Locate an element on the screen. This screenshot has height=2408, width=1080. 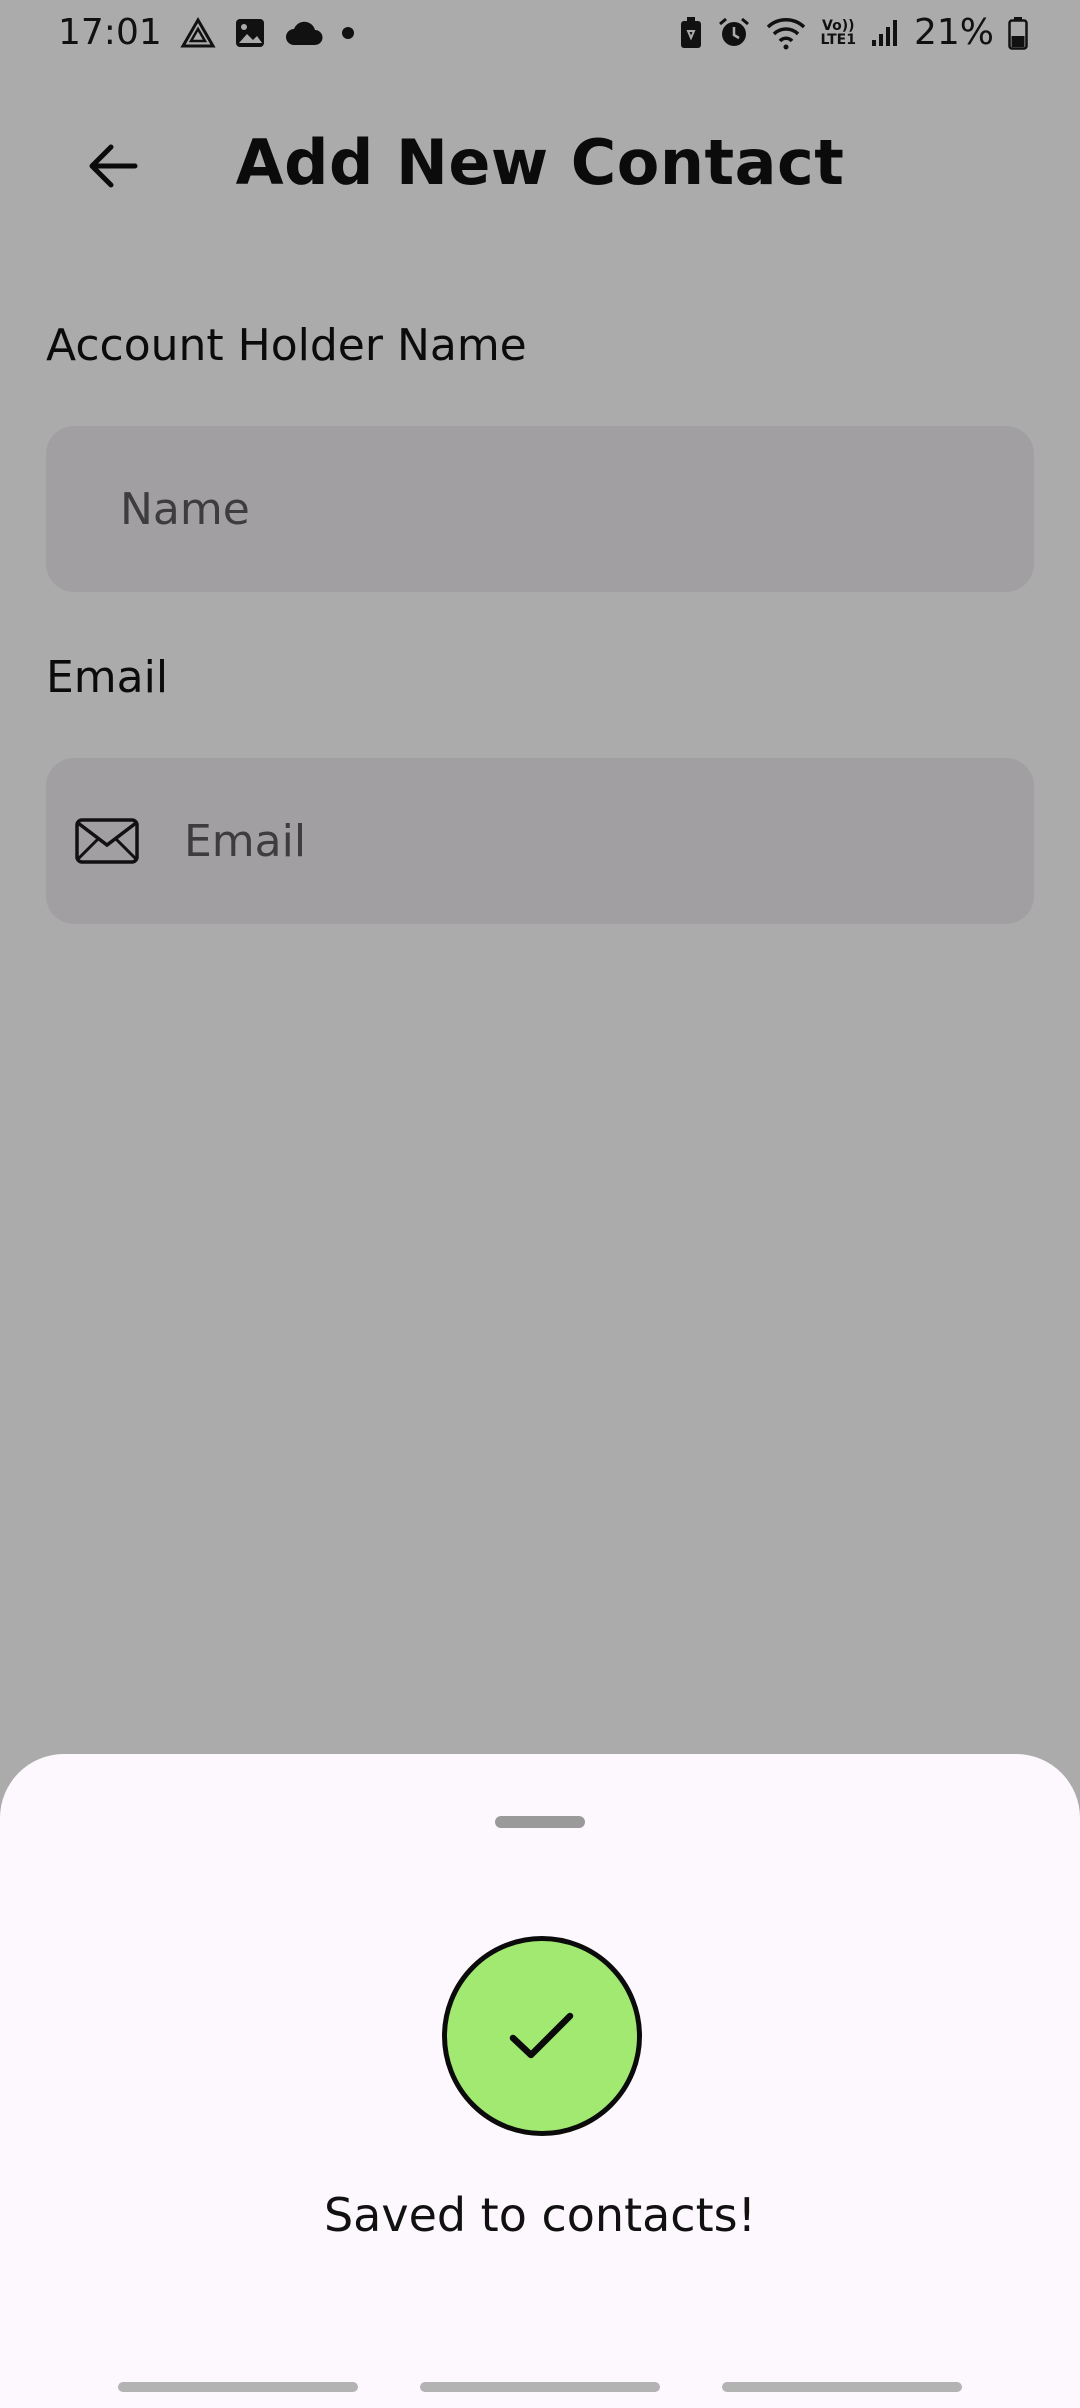
success-badge is located at coordinates (542, 2036).